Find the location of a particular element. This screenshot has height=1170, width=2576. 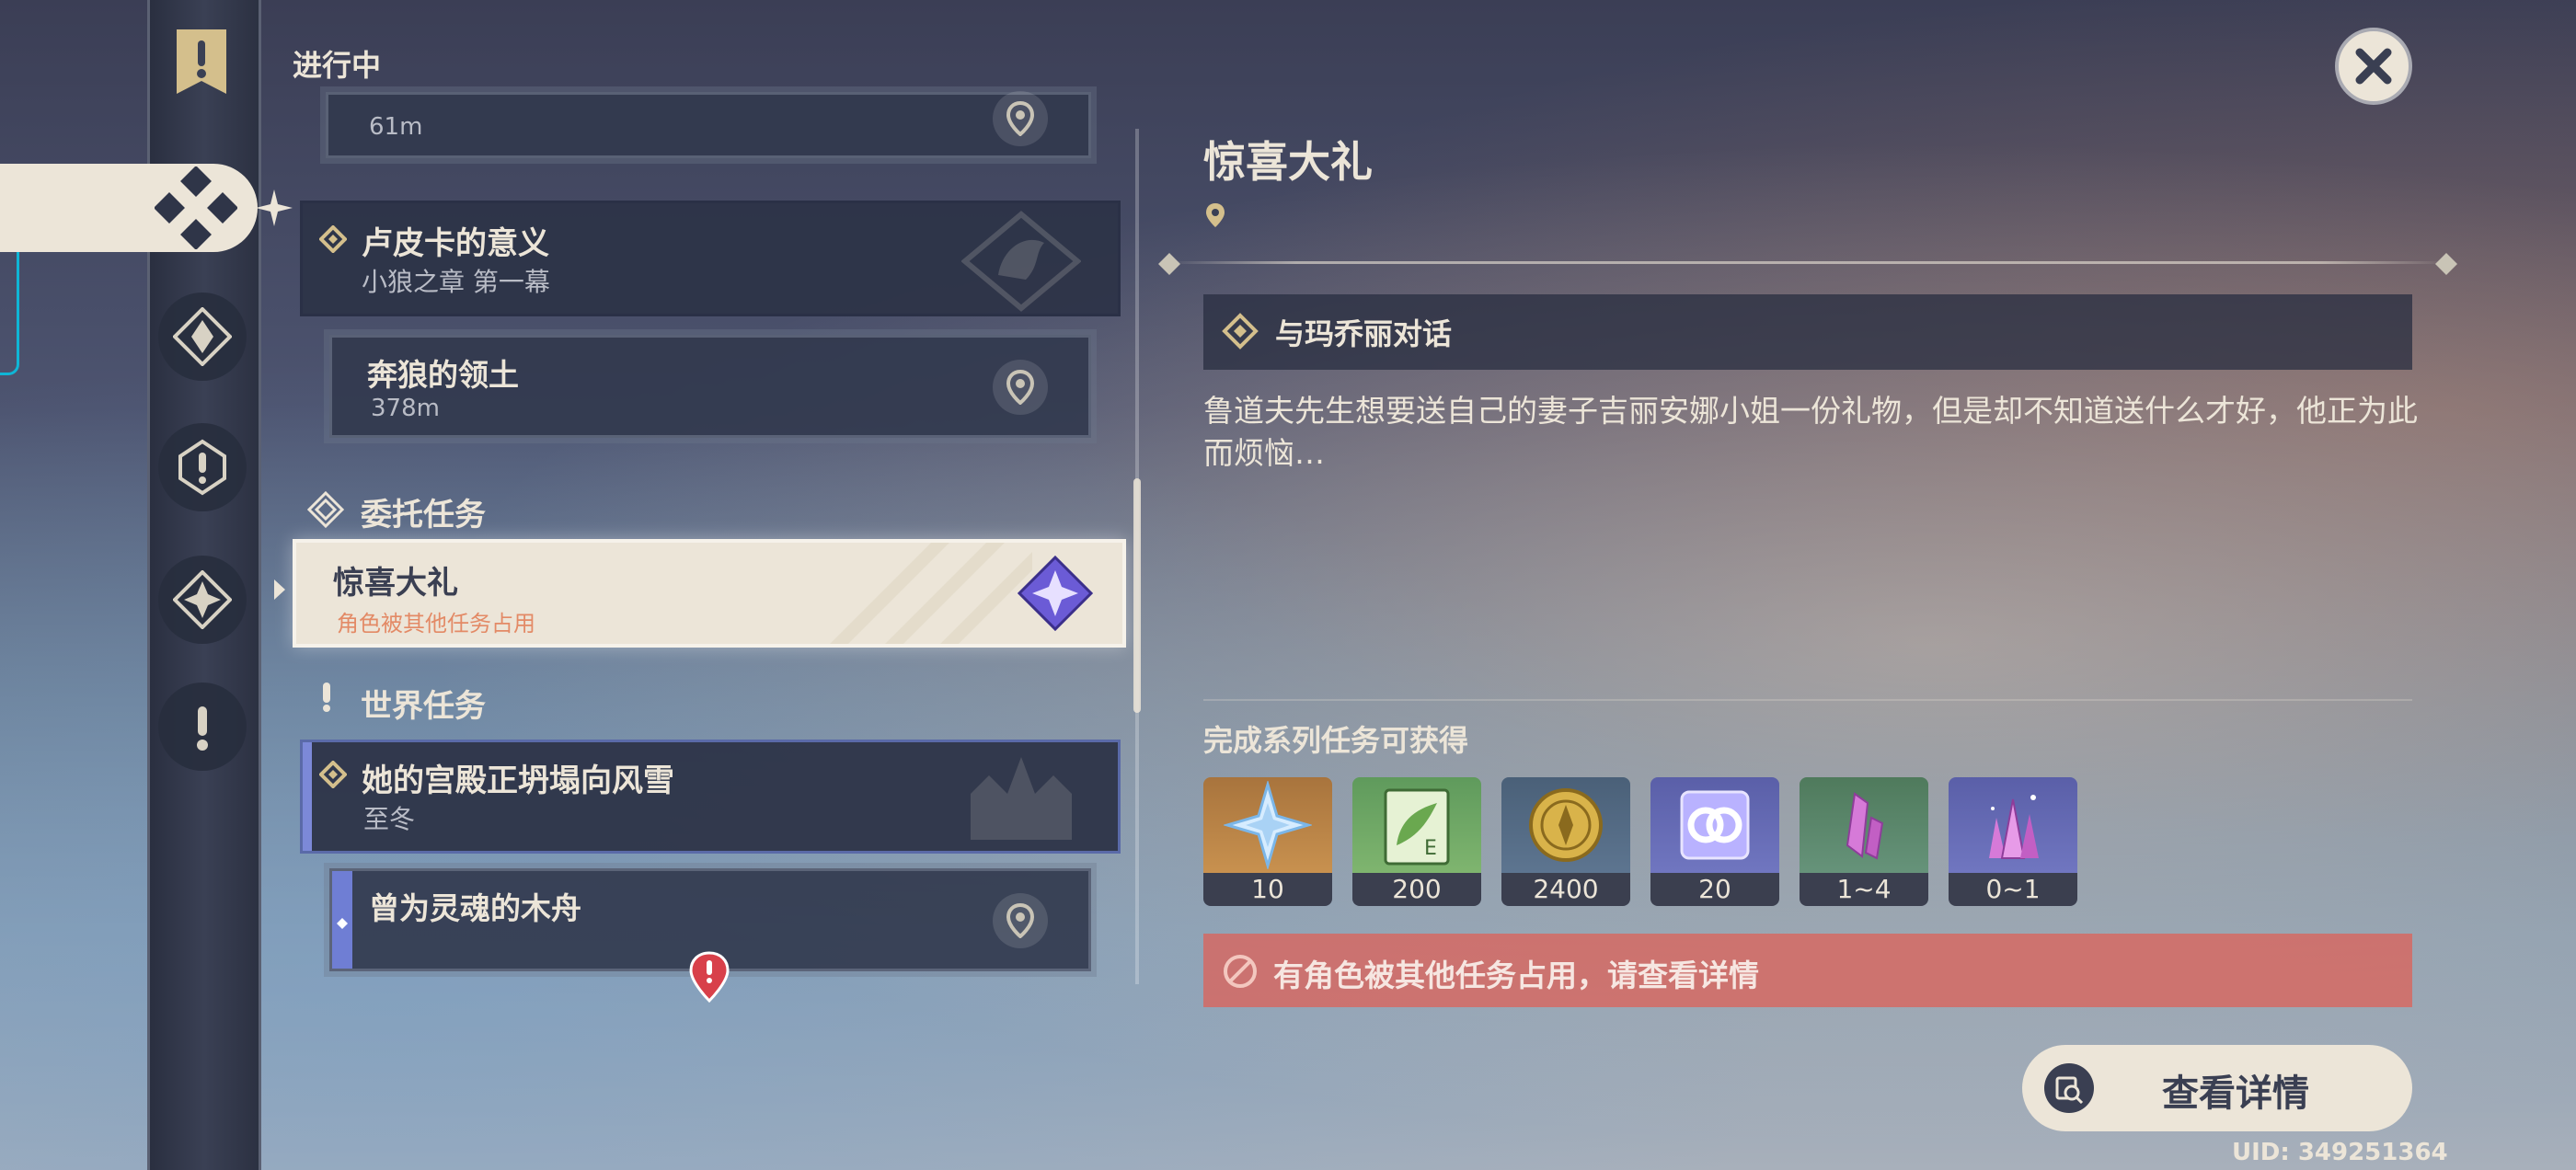

rewards-divider is located at coordinates (1807, 700).